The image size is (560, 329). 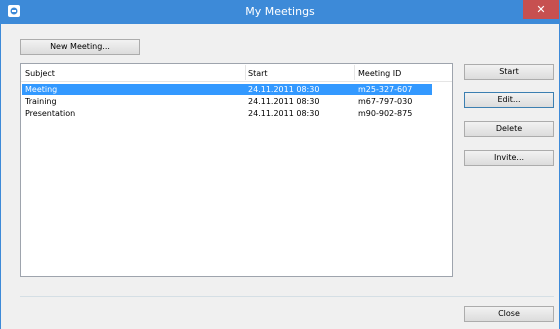 I want to click on start-button: Start, so click(x=509, y=72).